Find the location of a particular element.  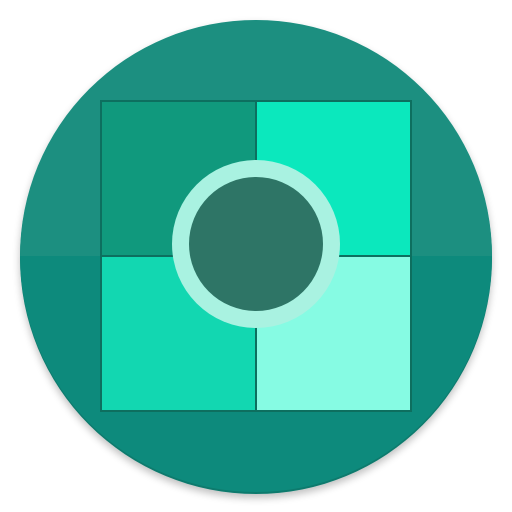

center-lens is located at coordinates (256, 244).